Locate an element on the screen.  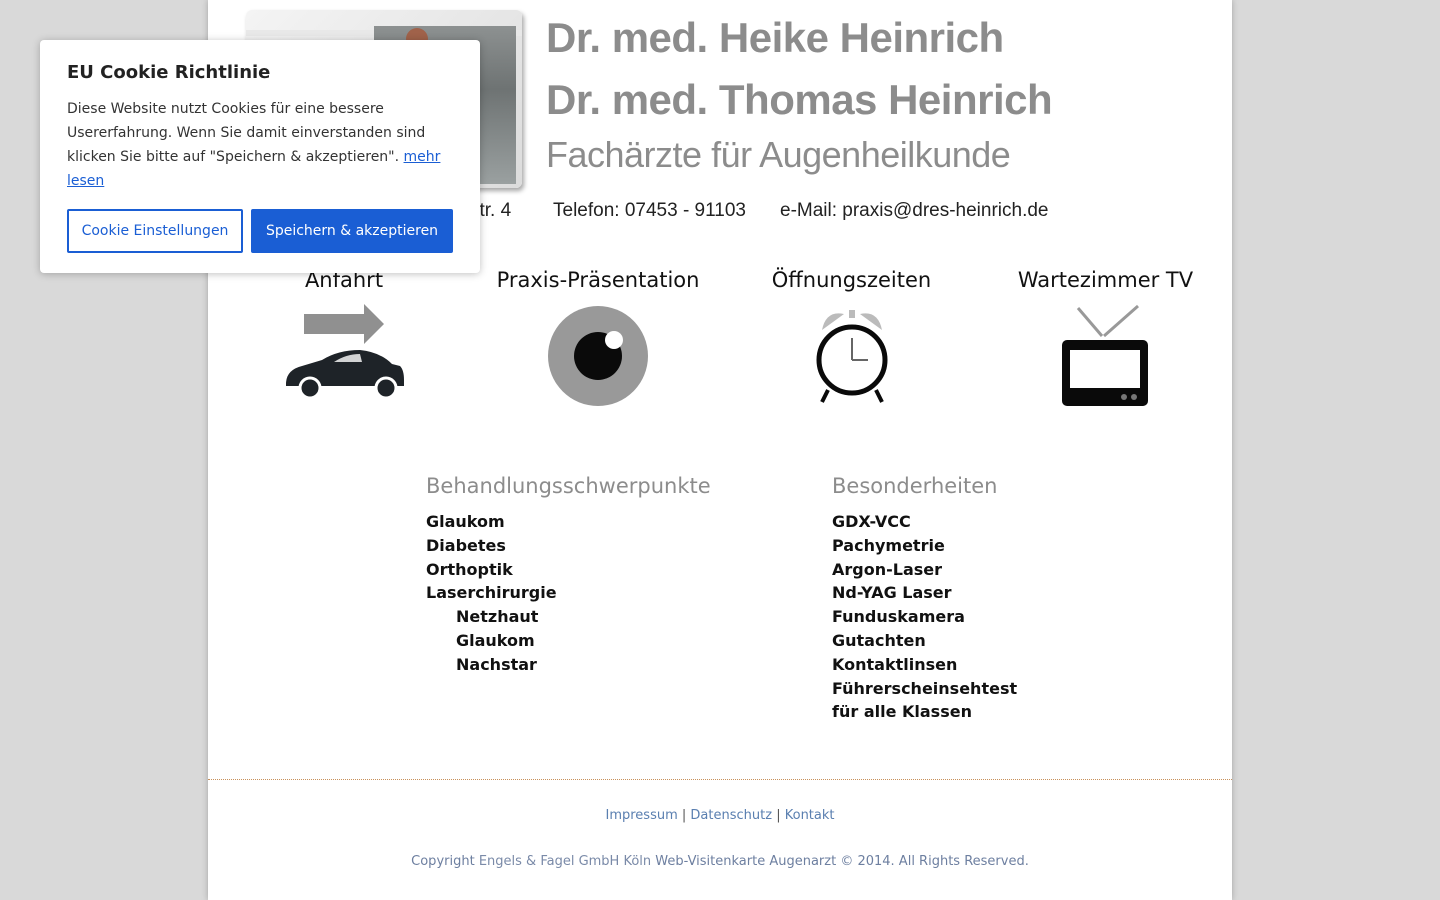
email-address: e-Mail: praxis@dres-heinrich.de is located at coordinates (914, 210).